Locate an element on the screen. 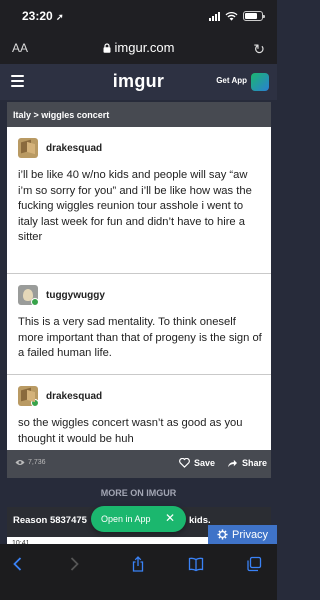 Image resolution: width=320 pixels, height=600 pixels. chevron-left-icon is located at coordinates (17, 564).